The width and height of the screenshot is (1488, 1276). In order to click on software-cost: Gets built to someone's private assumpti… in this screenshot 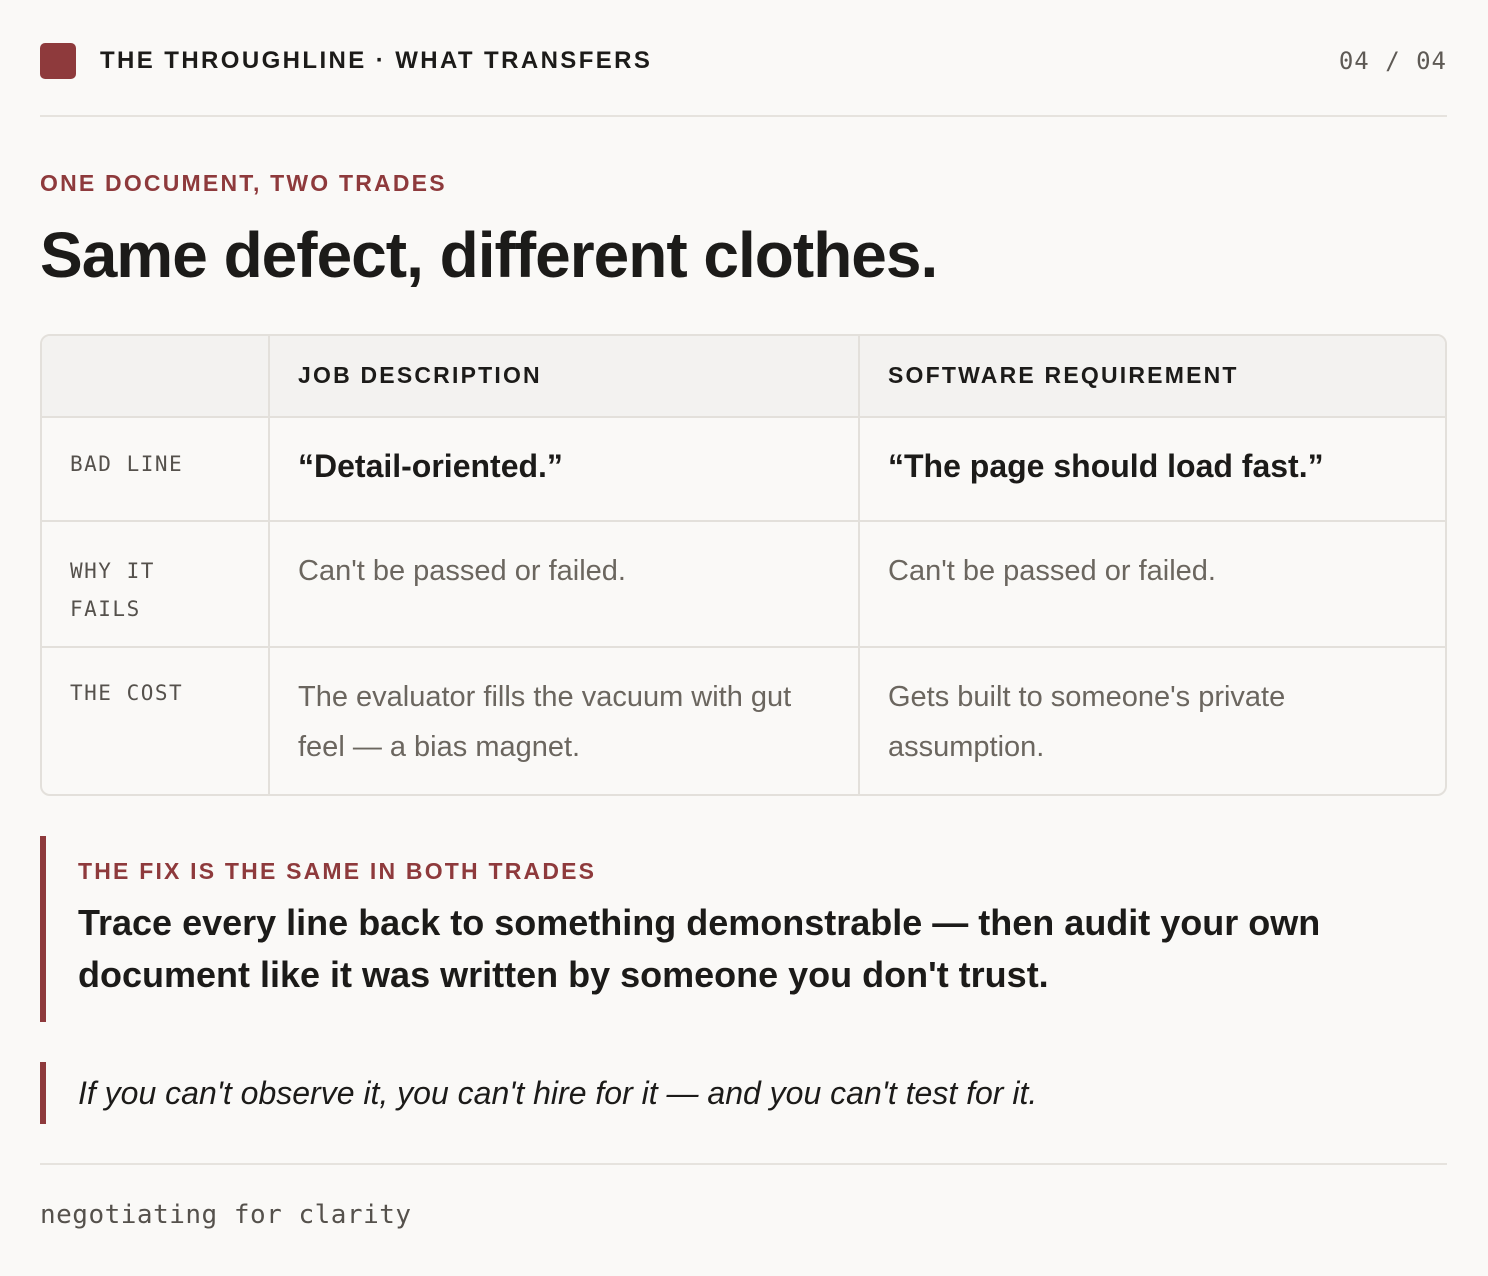, I will do `click(1087, 722)`.